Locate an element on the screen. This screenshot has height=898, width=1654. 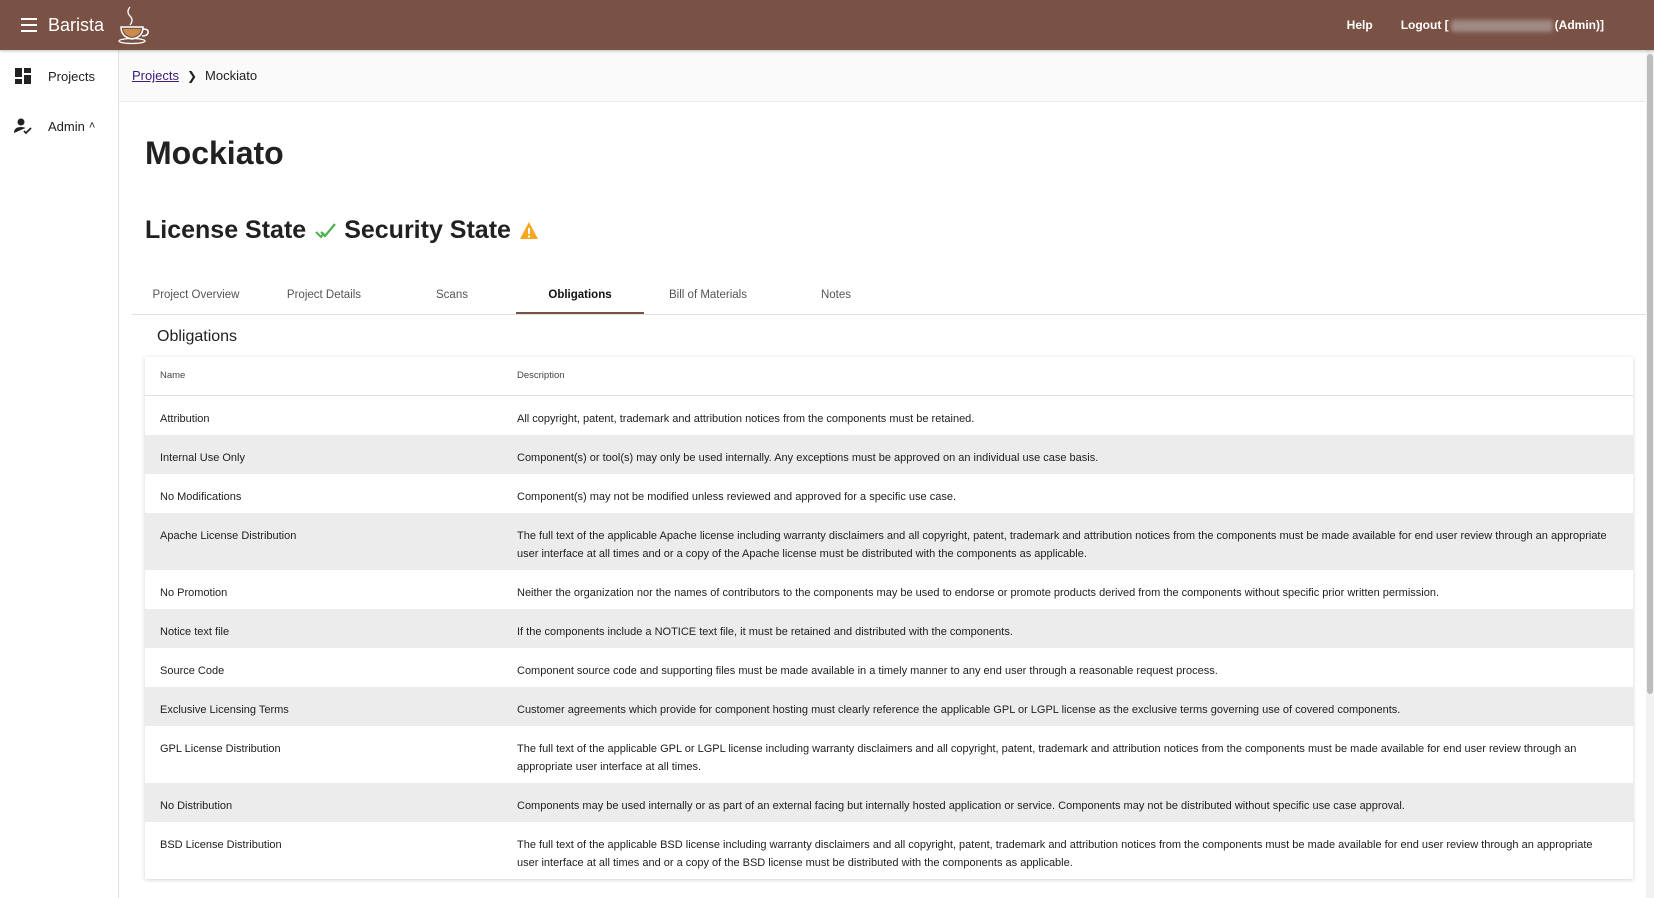
hamburger-menu-icon is located at coordinates (29, 25).